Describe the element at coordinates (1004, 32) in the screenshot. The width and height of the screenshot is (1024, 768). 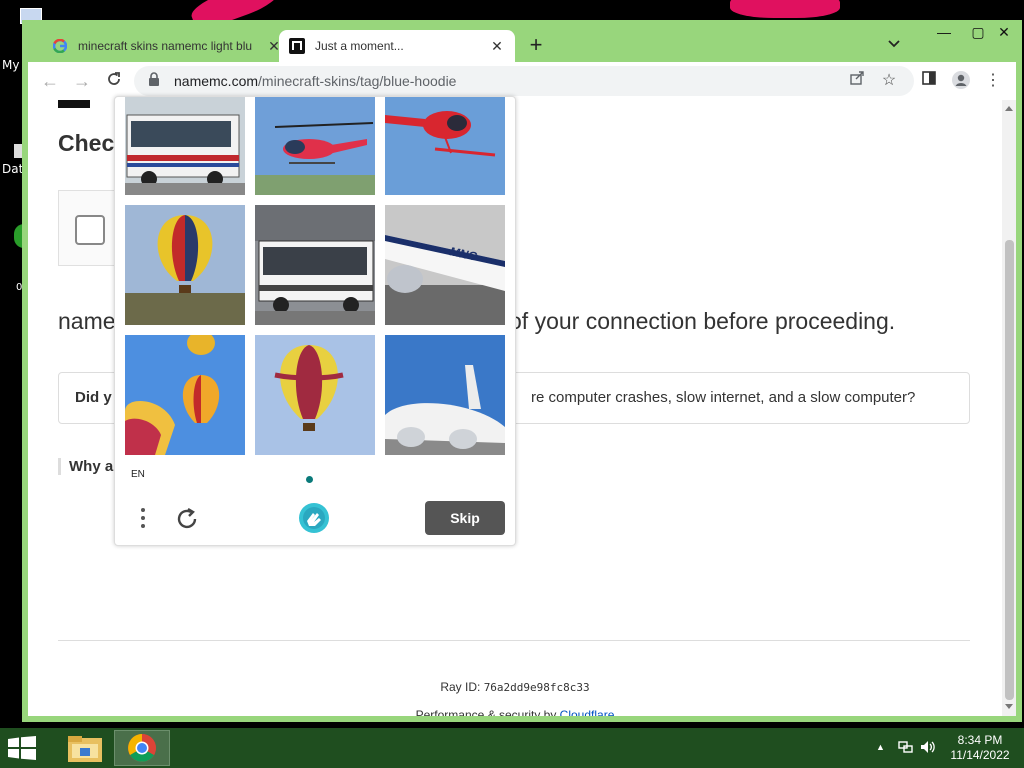
I see `close-window-button: ✕` at that location.